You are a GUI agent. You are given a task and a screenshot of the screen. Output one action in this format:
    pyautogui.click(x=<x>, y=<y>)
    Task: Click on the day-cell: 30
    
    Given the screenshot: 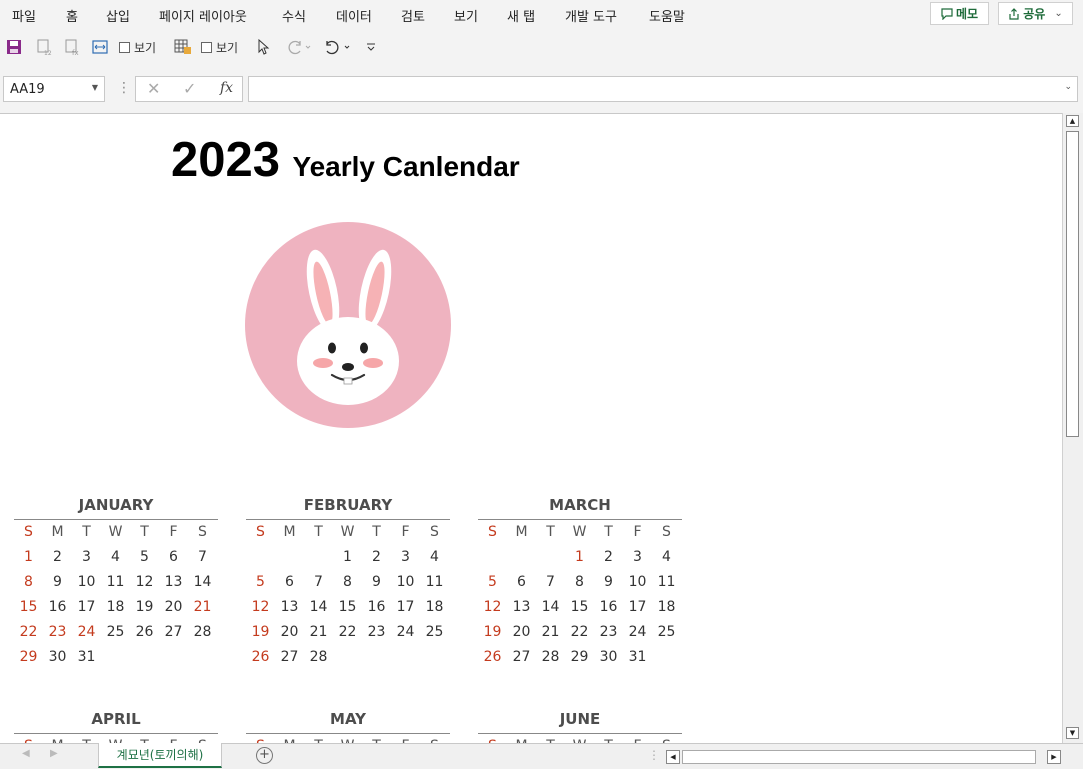 What is the action you would take?
    pyautogui.click(x=57, y=657)
    